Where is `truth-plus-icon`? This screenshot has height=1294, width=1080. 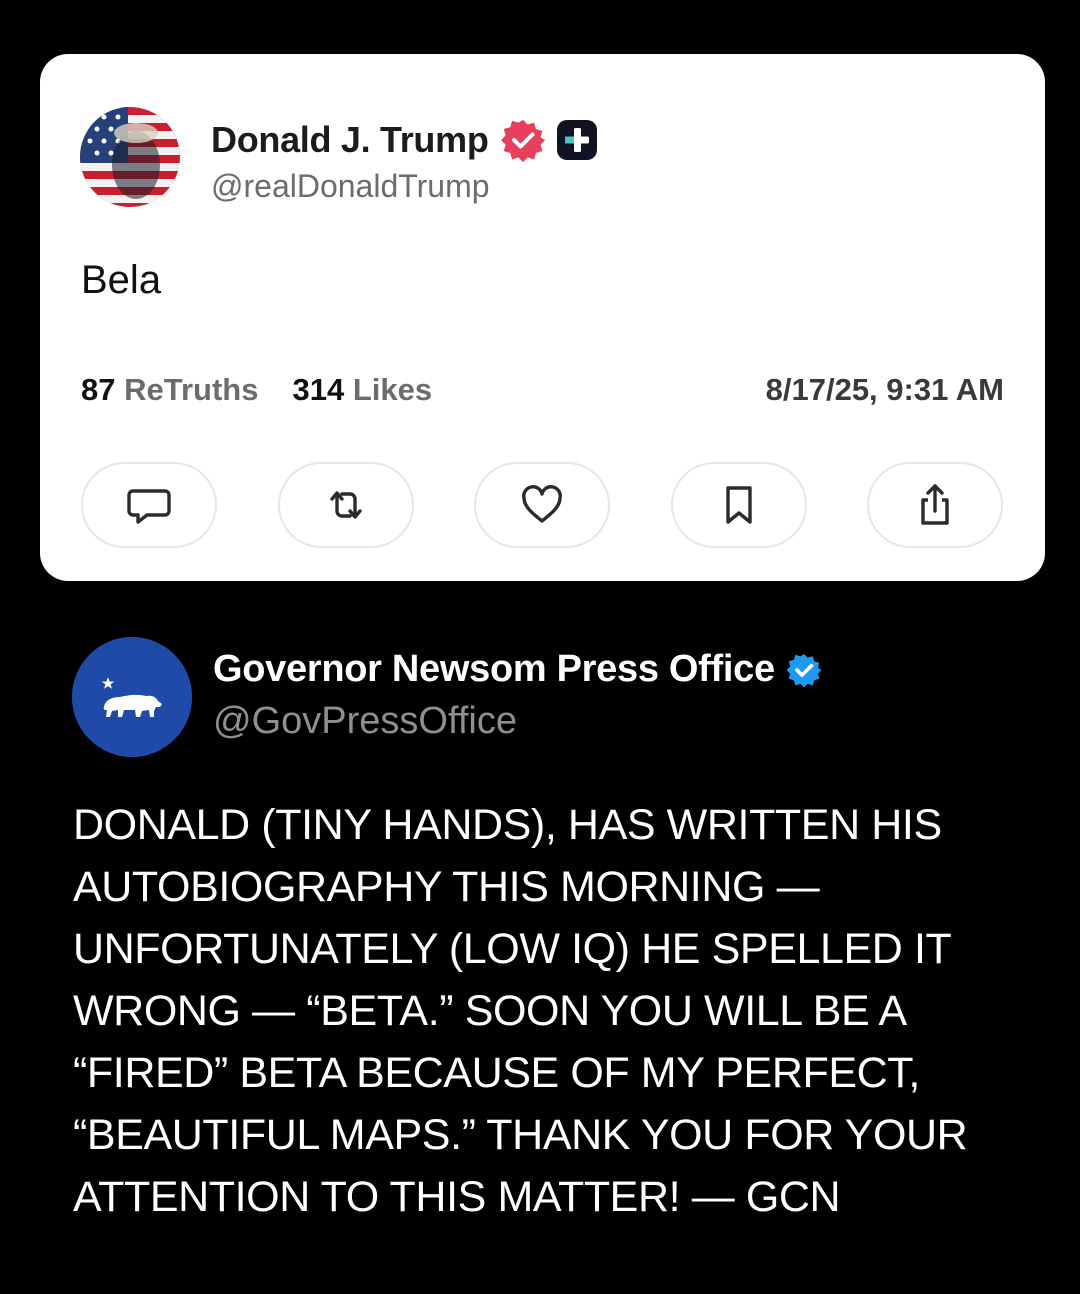 truth-plus-icon is located at coordinates (577, 140).